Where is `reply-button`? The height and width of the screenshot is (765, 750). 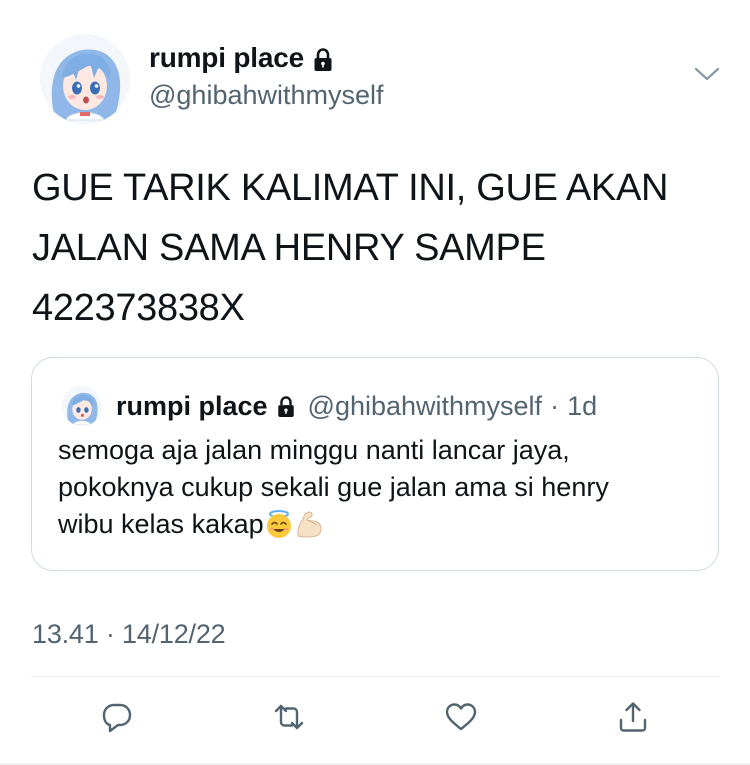 reply-button is located at coordinates (117, 717).